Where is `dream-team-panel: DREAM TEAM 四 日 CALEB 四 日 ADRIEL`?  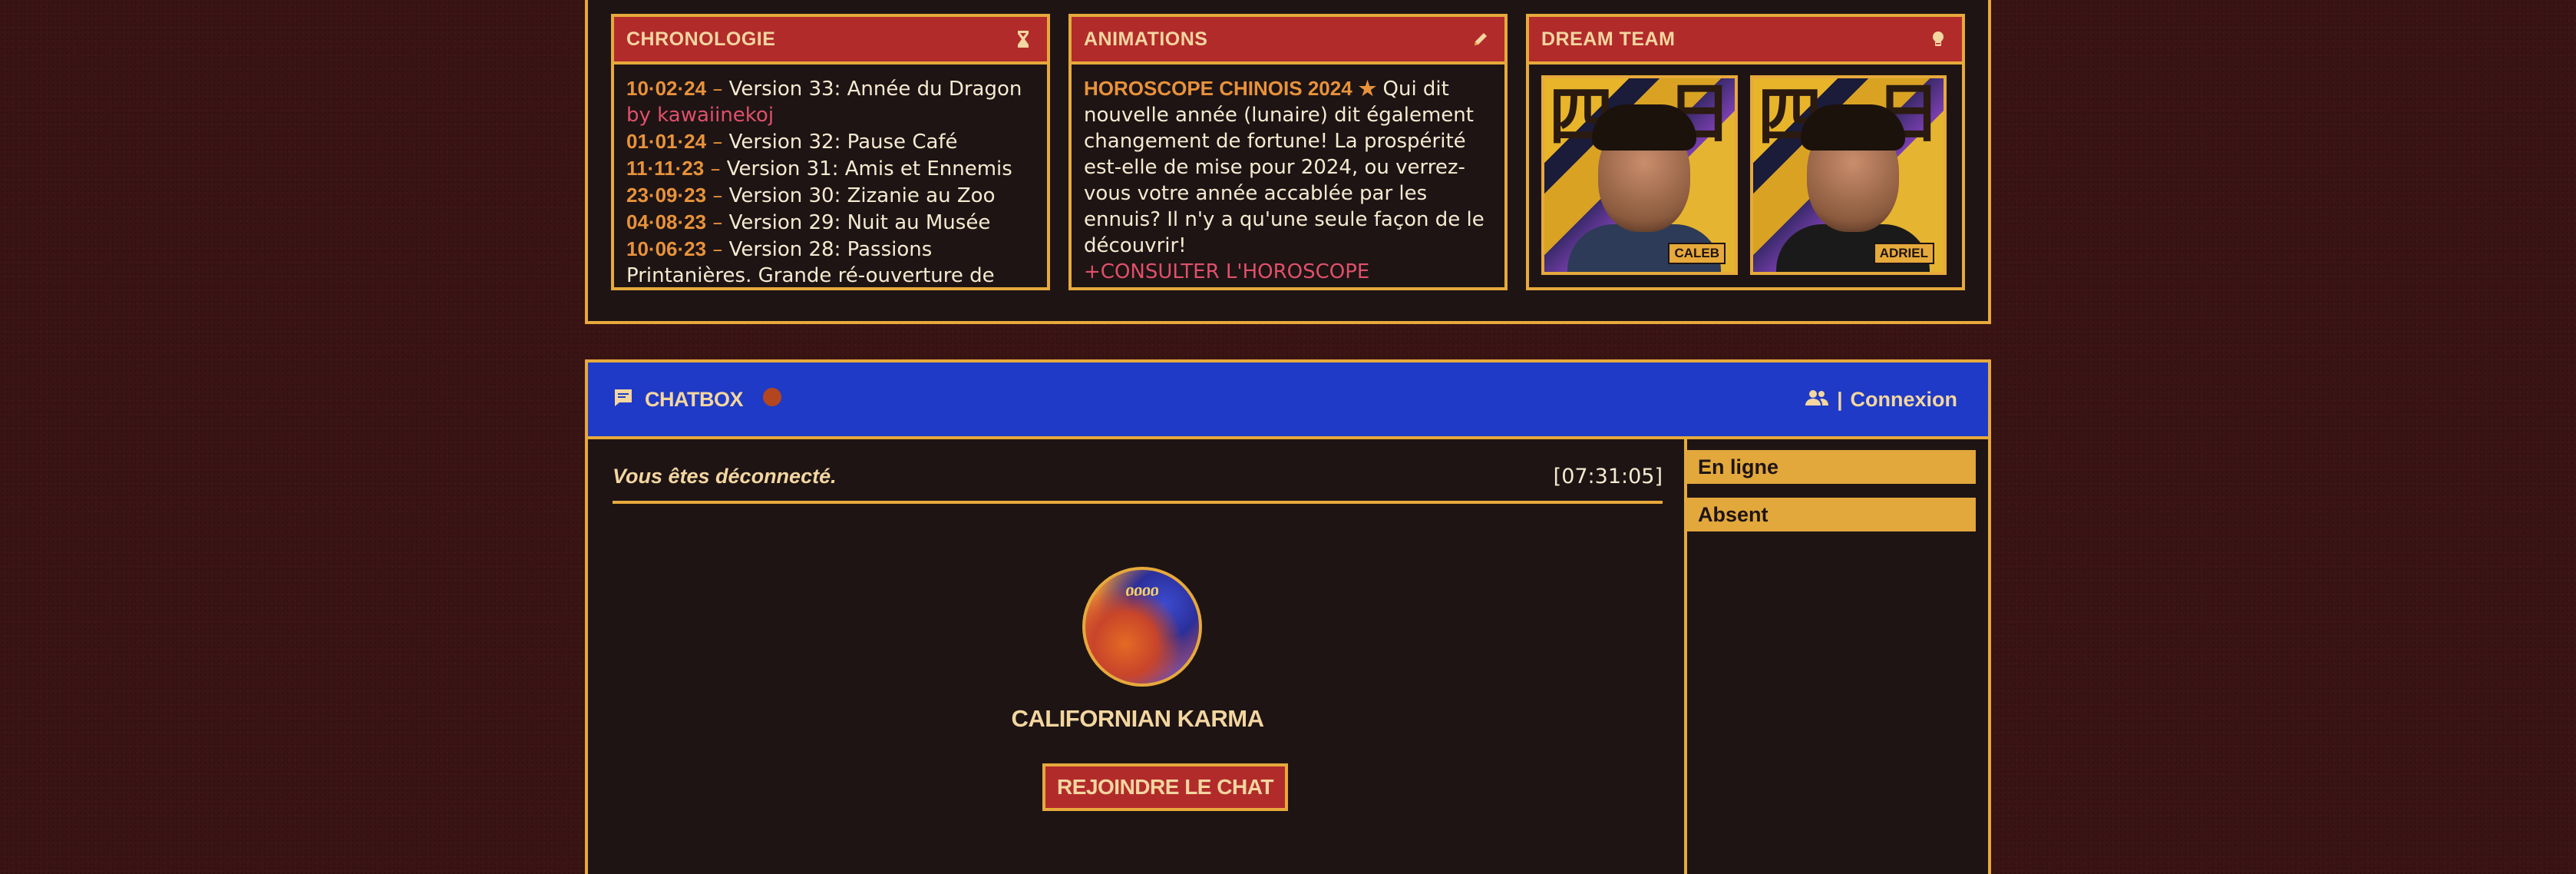
dream-team-panel: DREAM TEAM 四 日 CALEB 四 日 ADRIEL is located at coordinates (1746, 152).